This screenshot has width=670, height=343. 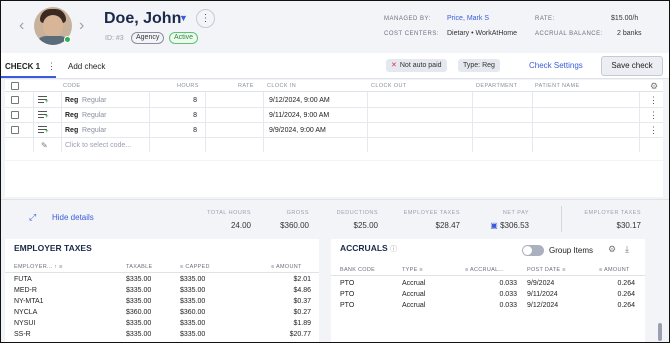 What do you see at coordinates (334, 100) in the screenshot?
I see `table-row: + Reg Regular 8 9/12/2024, 9:00 AM ⋮` at bounding box center [334, 100].